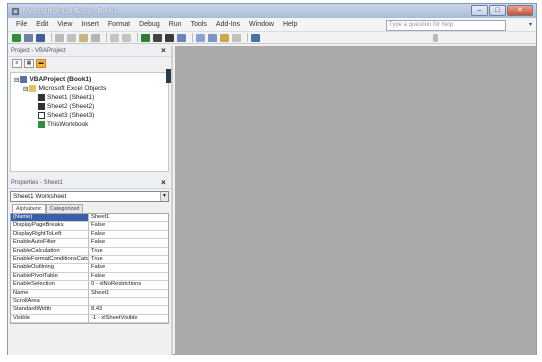 The width and height of the screenshot is (542, 362). Describe the element at coordinates (40, 37) in the screenshot. I see `save-icon` at that location.